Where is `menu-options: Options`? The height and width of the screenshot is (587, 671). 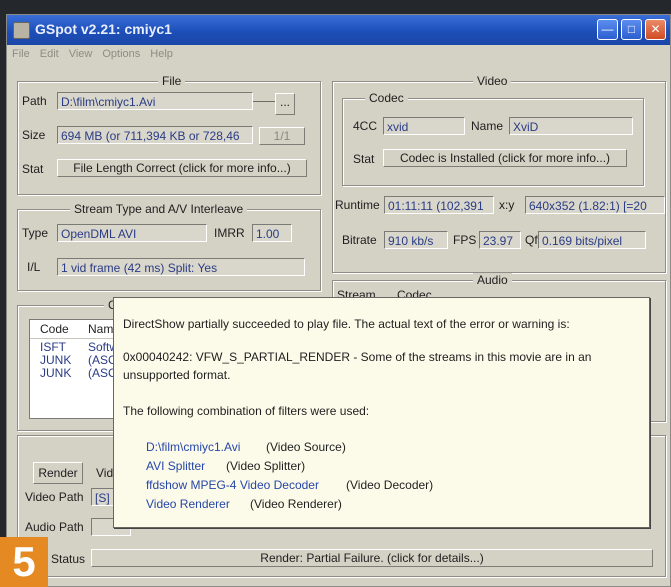 menu-options: Options is located at coordinates (121, 52).